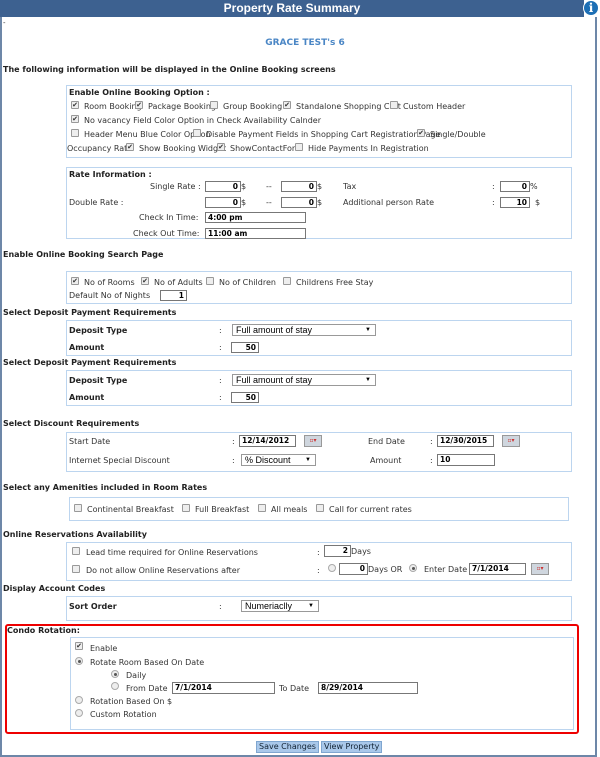 The width and height of the screenshot is (600, 757). Describe the element at coordinates (175, 186) in the screenshot. I see `single-rate-label: Single Rate :` at that location.